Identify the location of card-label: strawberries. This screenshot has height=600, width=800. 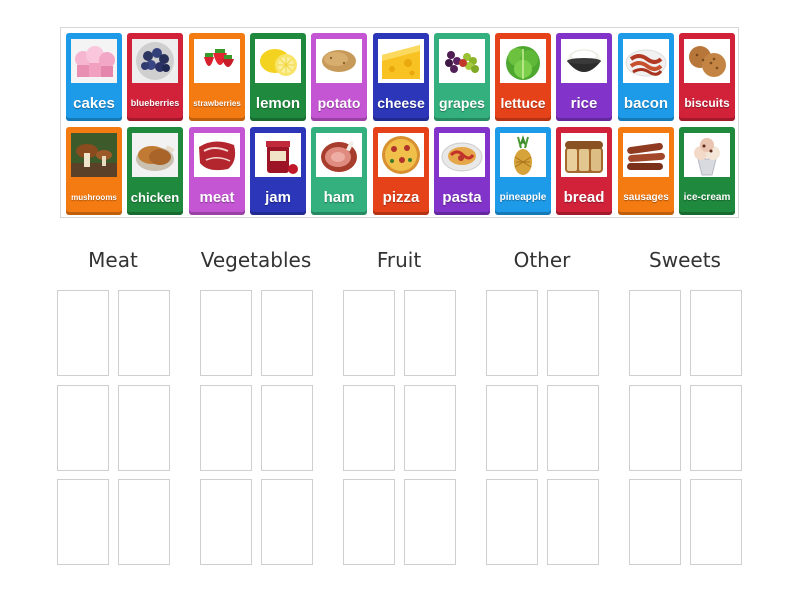
(217, 103).